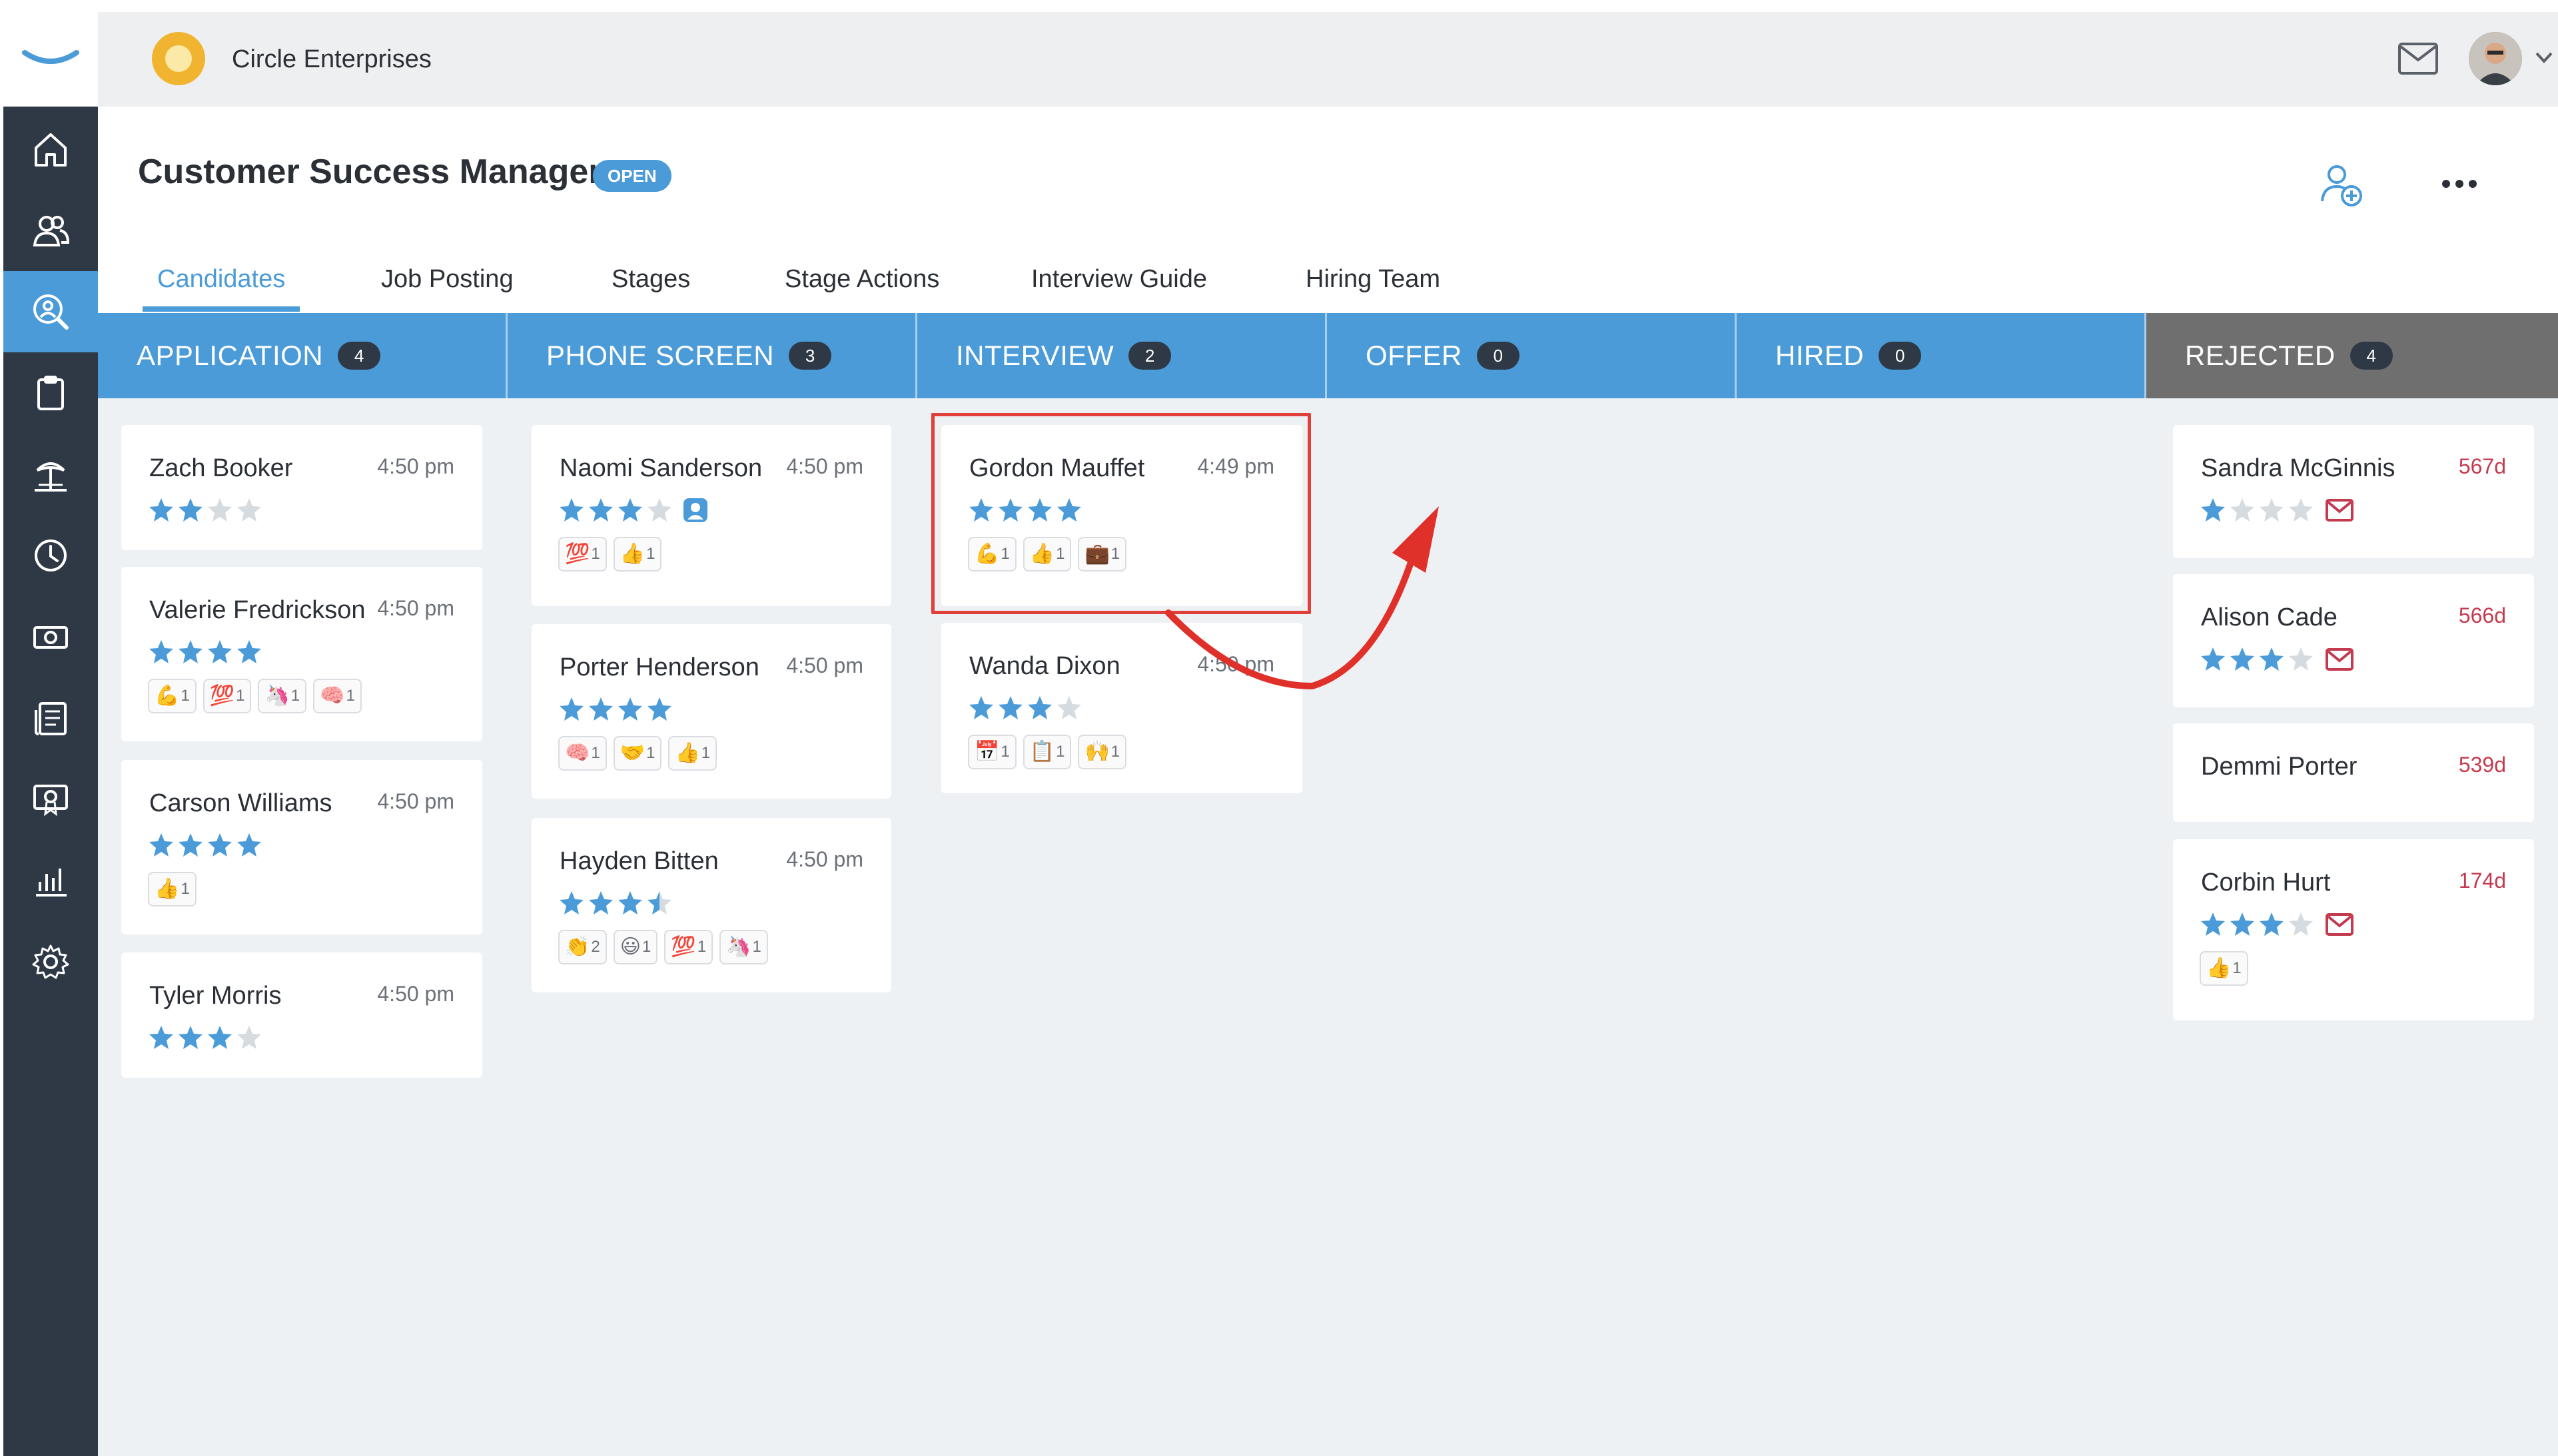  Describe the element at coordinates (257, 610) in the screenshot. I see `candidate-name: Valerie Fredrickson` at that location.